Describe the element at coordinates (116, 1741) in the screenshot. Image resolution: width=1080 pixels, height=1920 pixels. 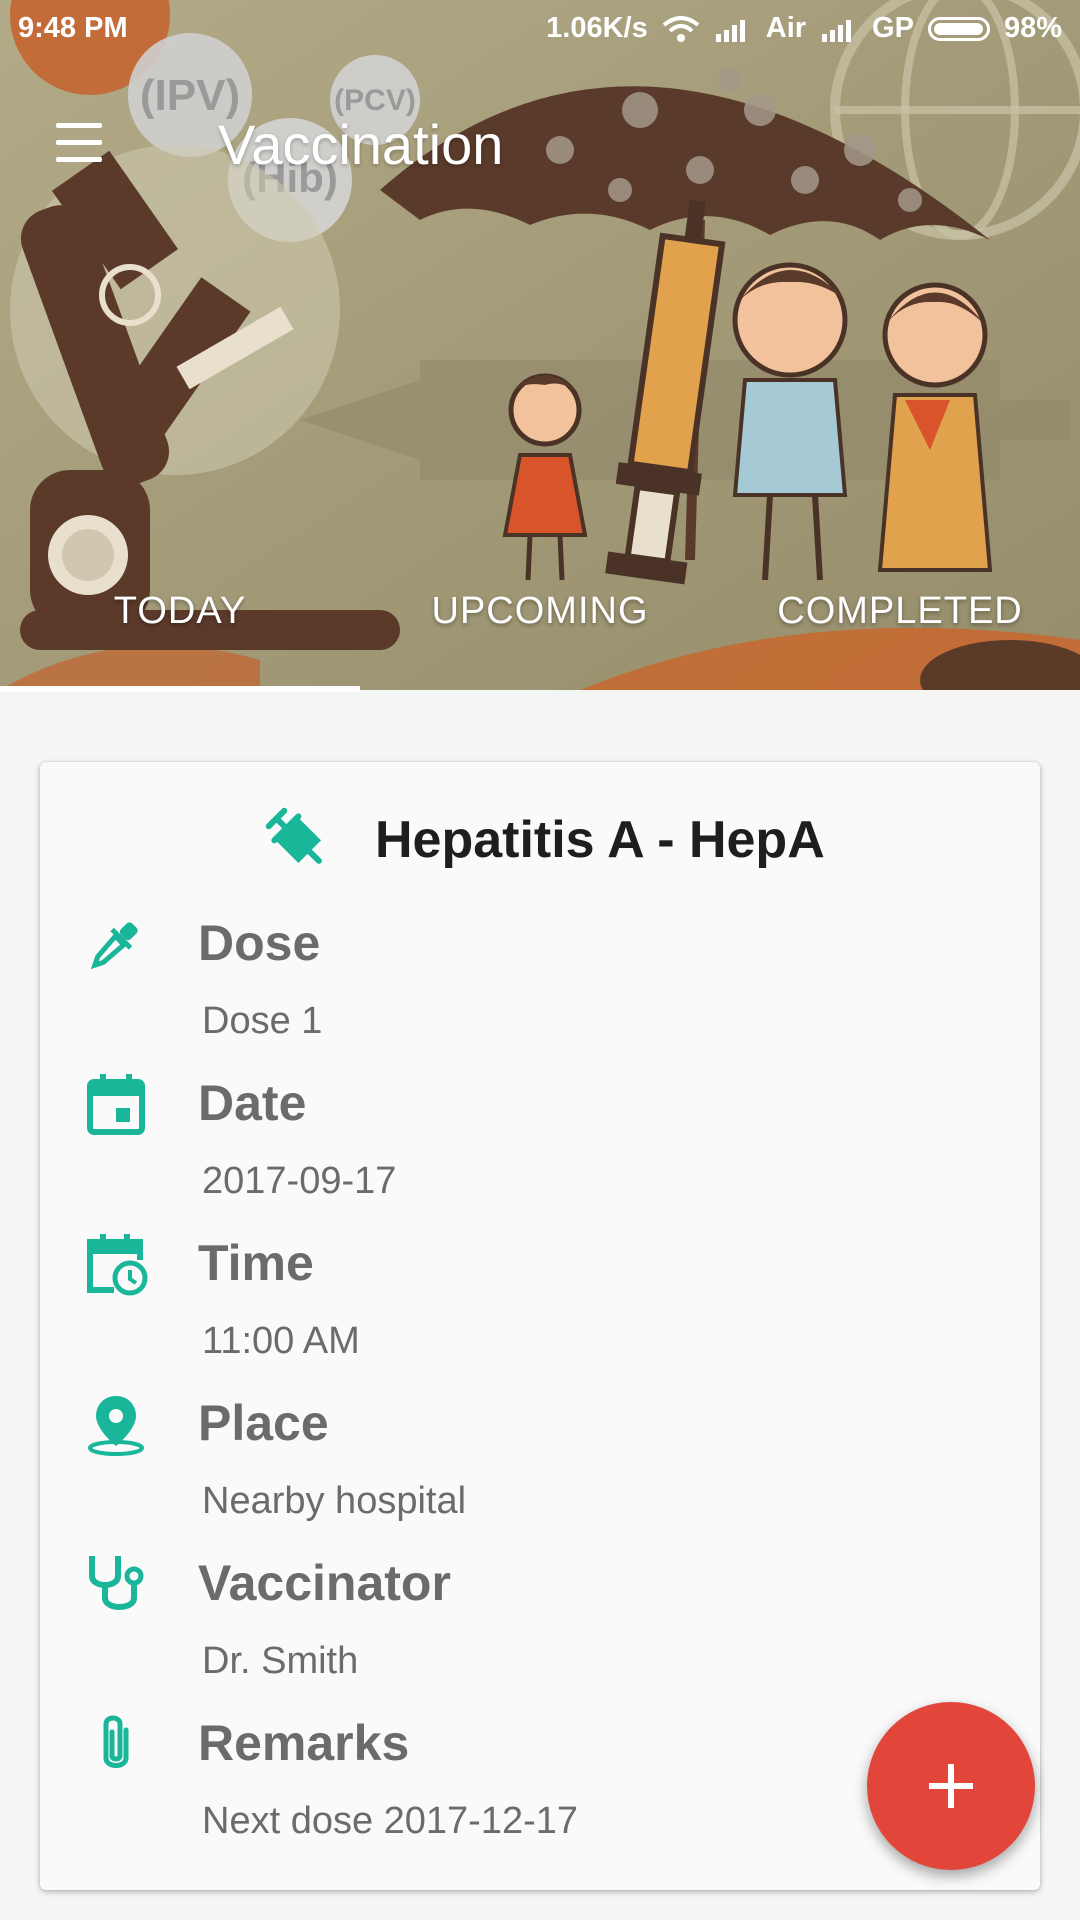
I see `paperclip-icon` at that location.